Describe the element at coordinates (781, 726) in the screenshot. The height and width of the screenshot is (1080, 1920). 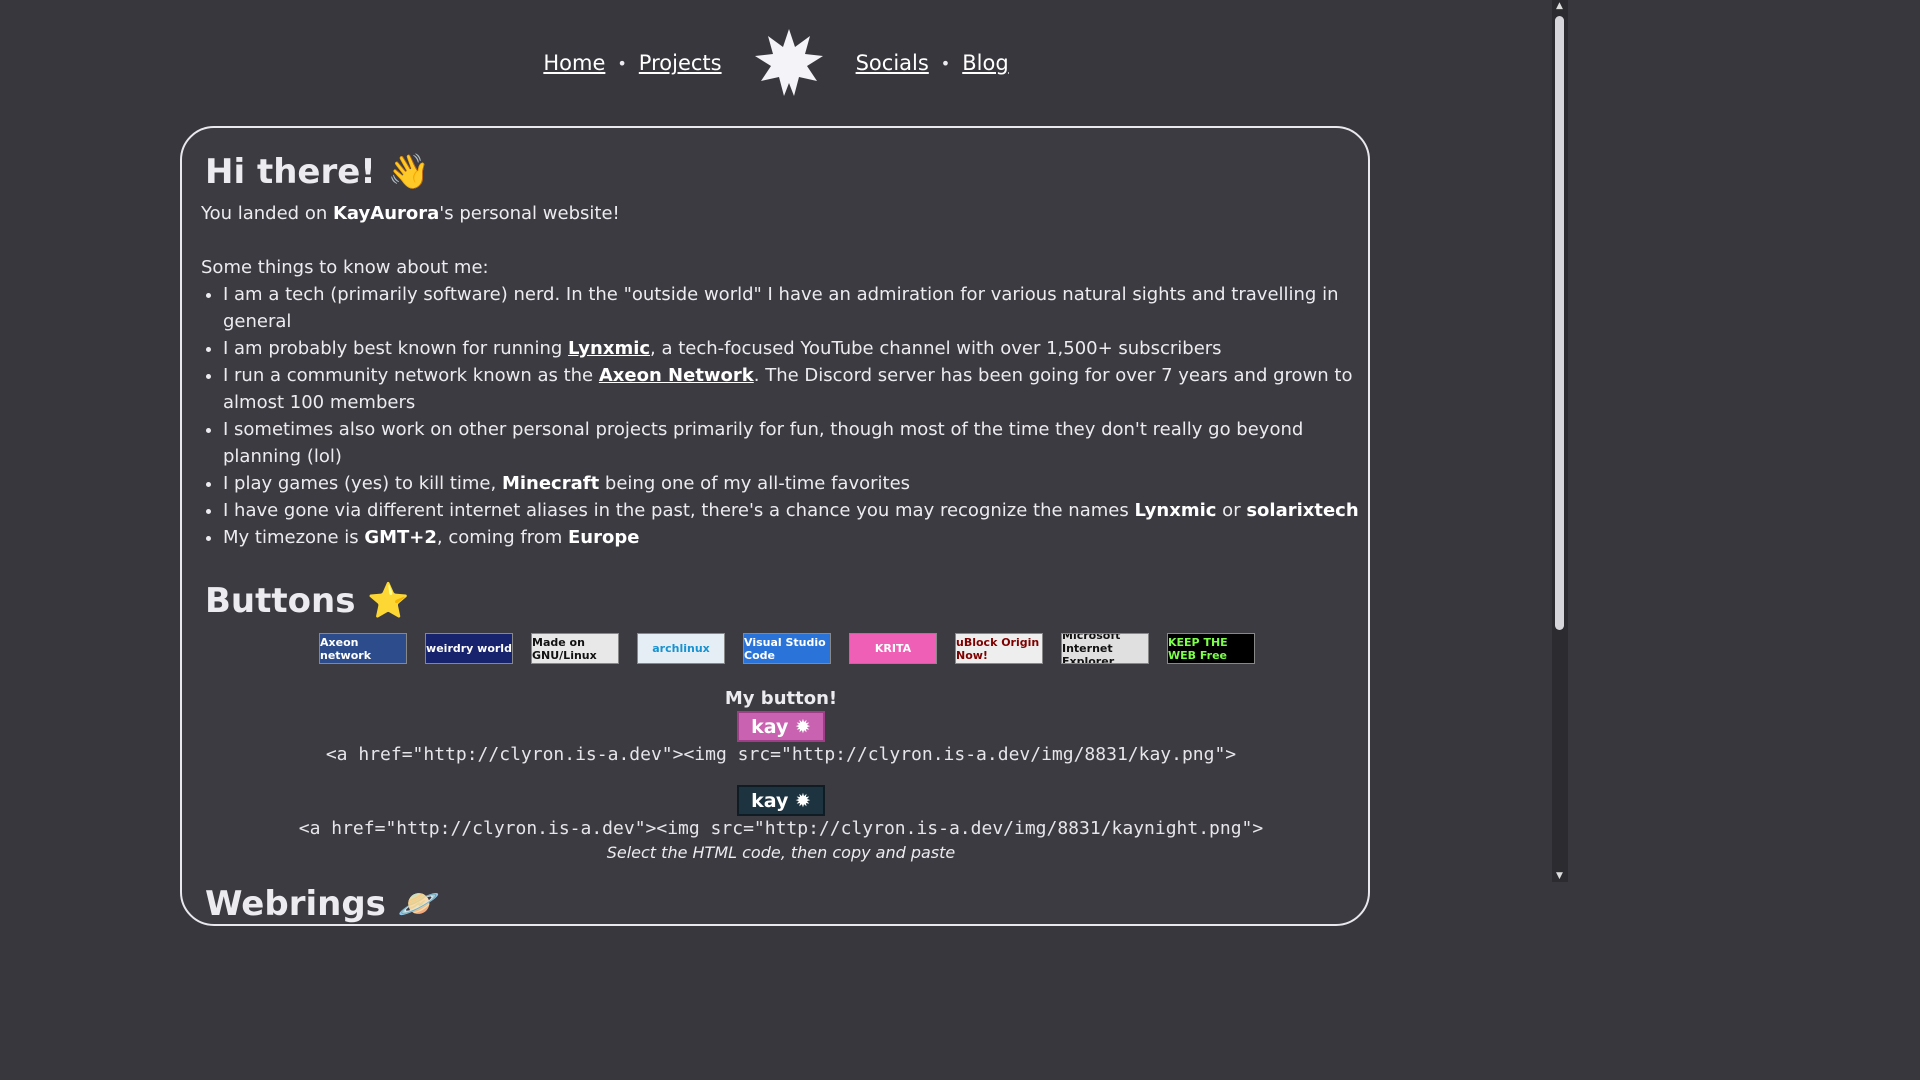
I see `kay-day-button: kay ✹` at that location.